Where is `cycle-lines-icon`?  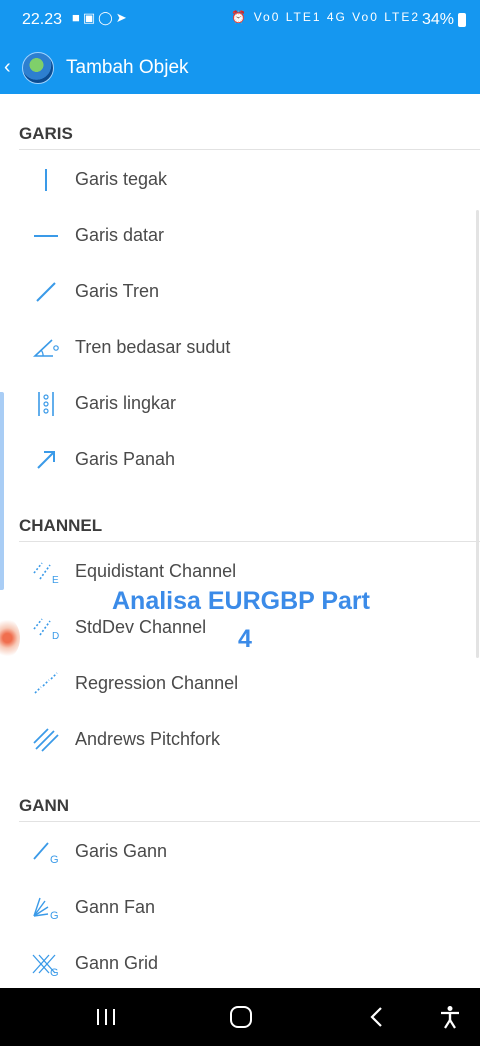
cycle-lines-icon is located at coordinates (46, 404).